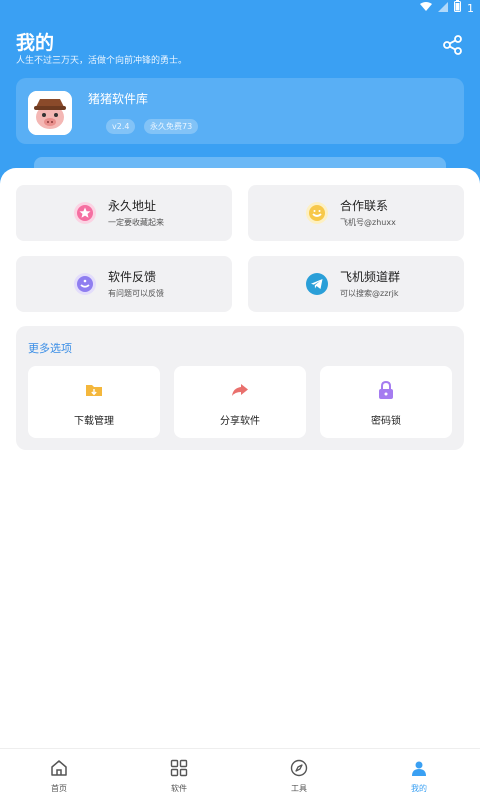  Describe the element at coordinates (386, 390) in the screenshot. I see `lock-icon` at that location.